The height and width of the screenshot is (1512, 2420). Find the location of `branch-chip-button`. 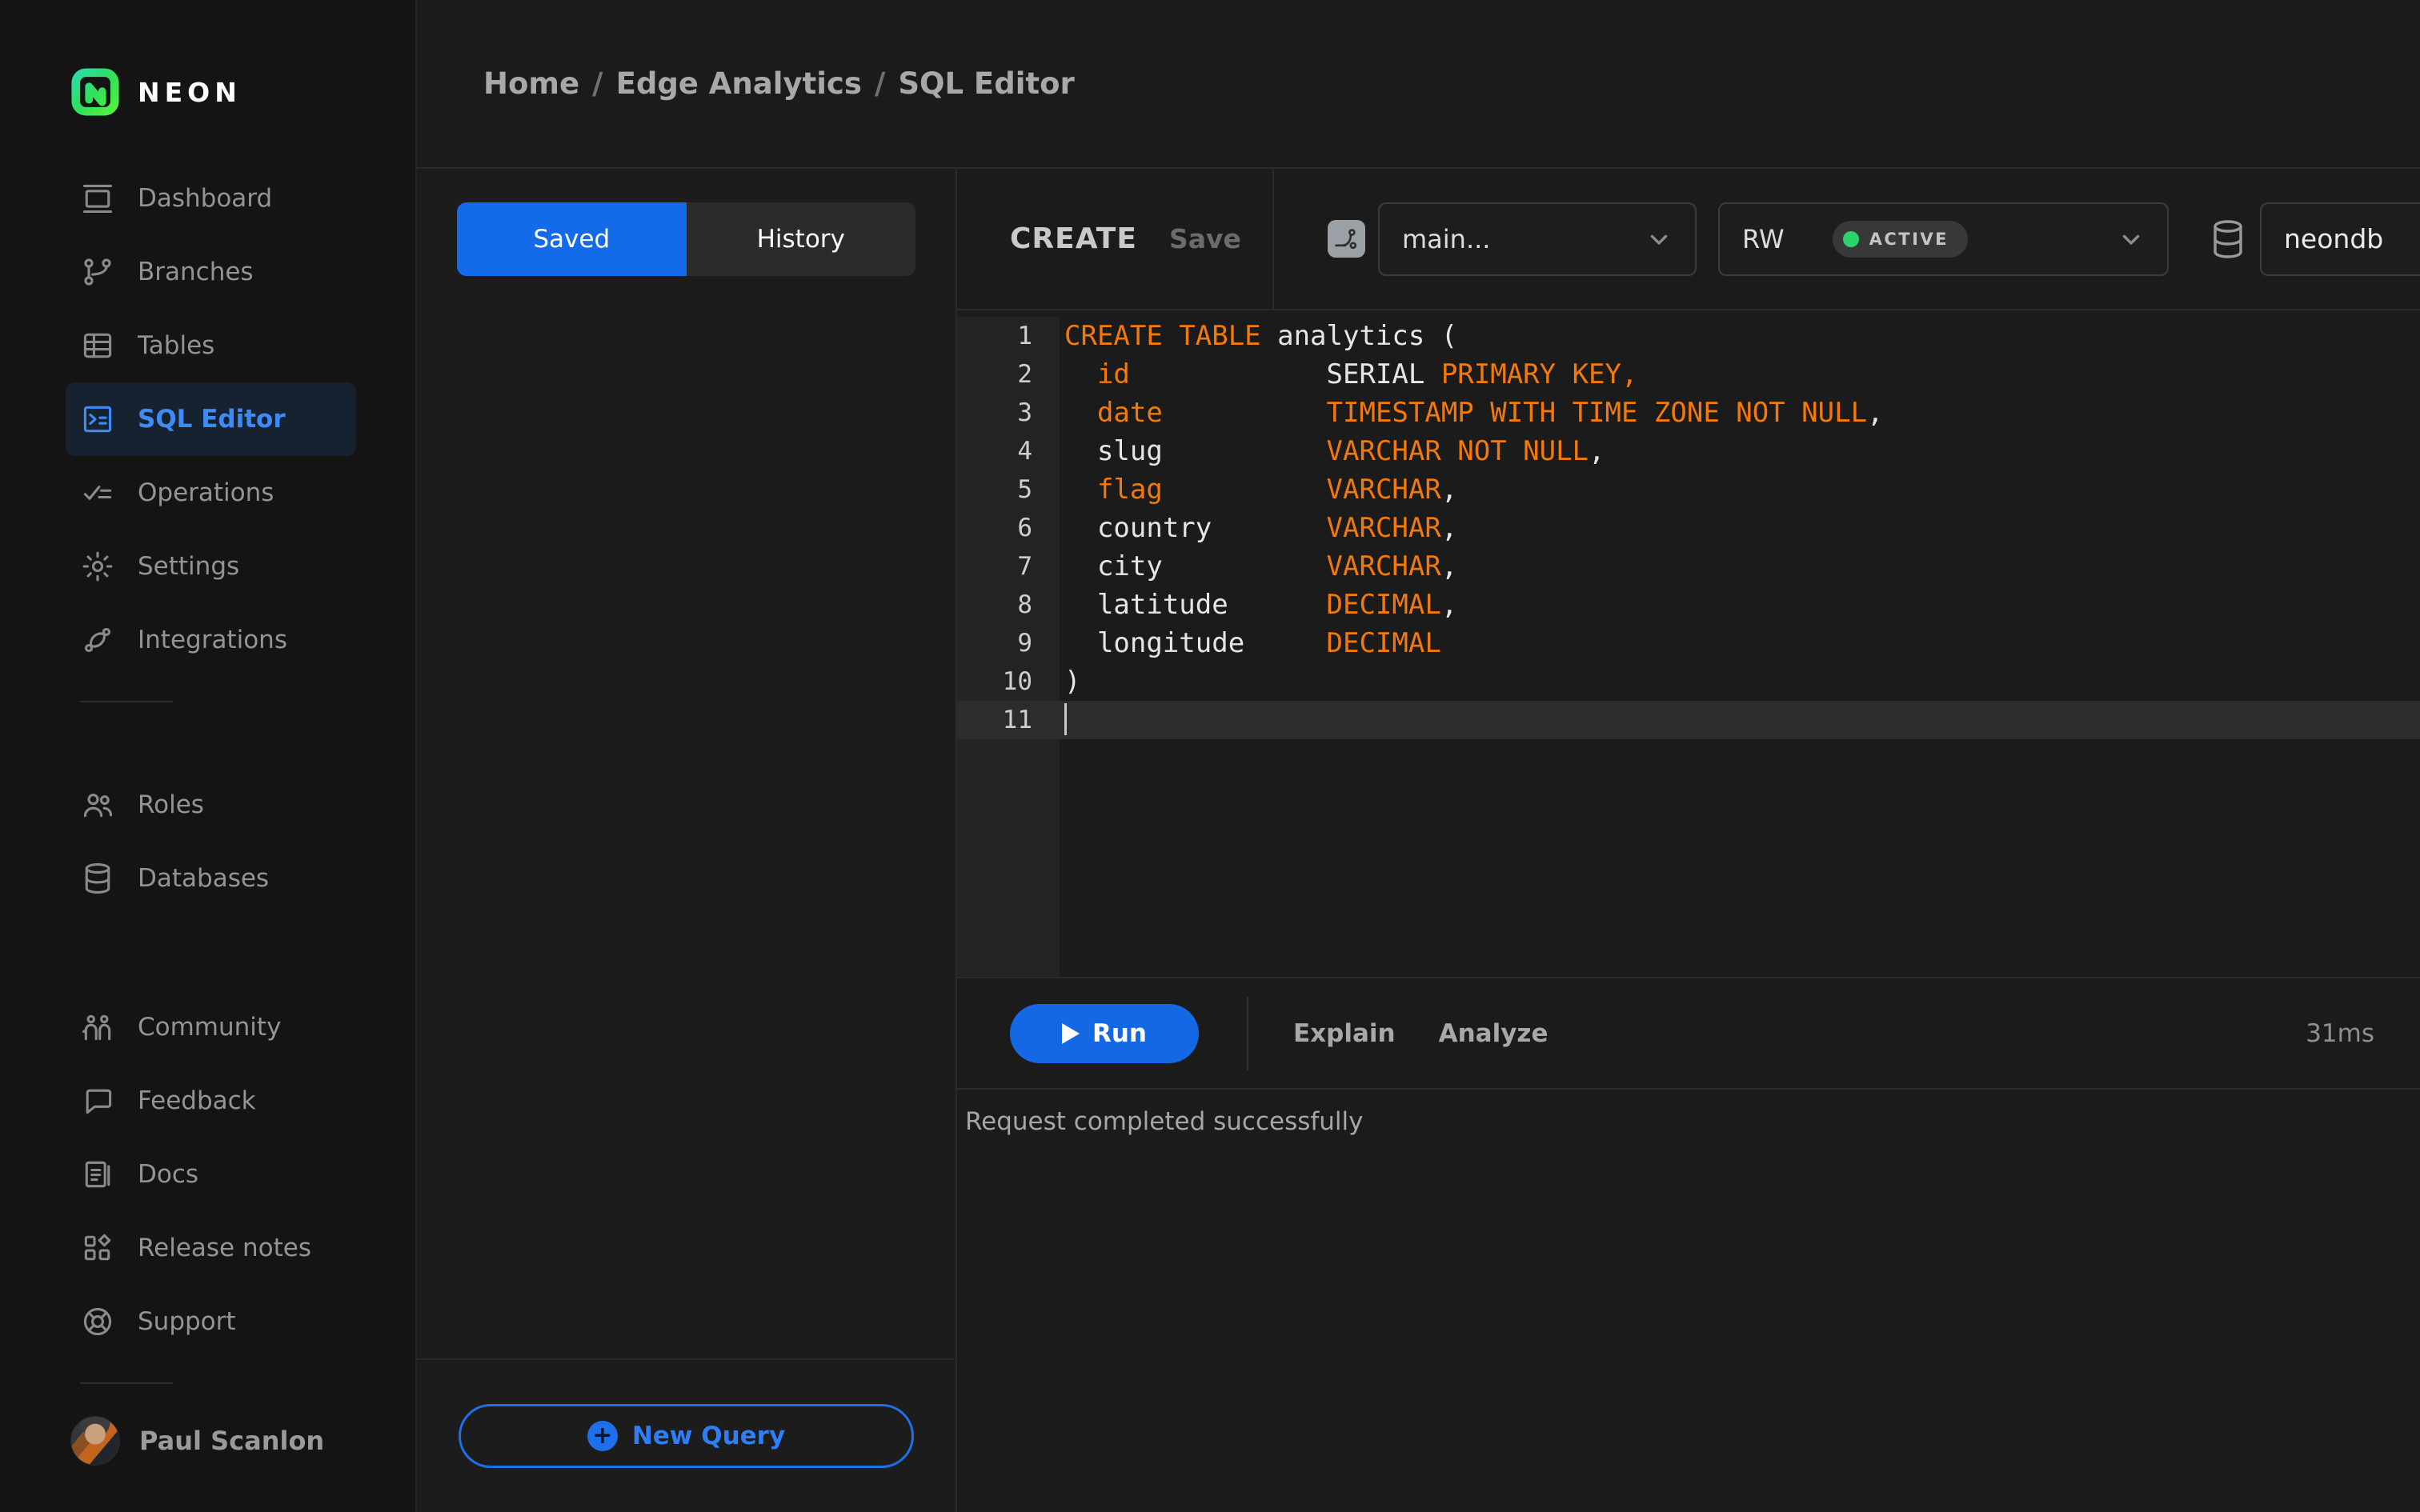

branch-chip-button is located at coordinates (1346, 239).